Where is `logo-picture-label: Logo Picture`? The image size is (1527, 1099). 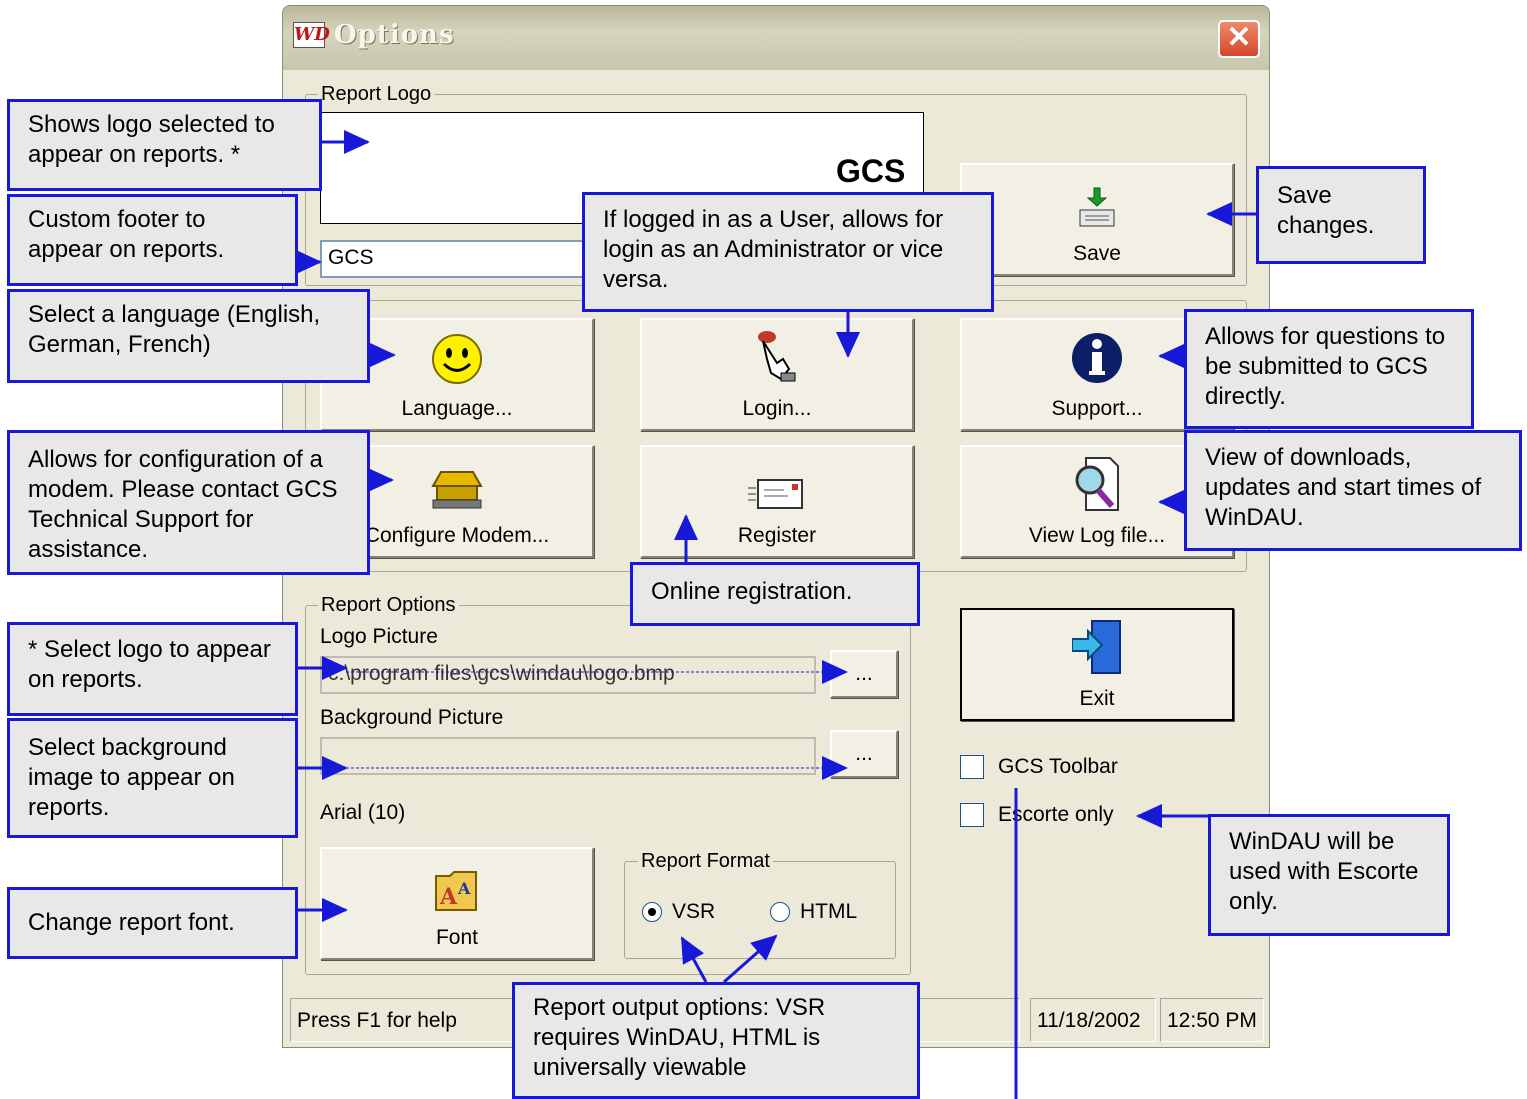 logo-picture-label: Logo Picture is located at coordinates (379, 636).